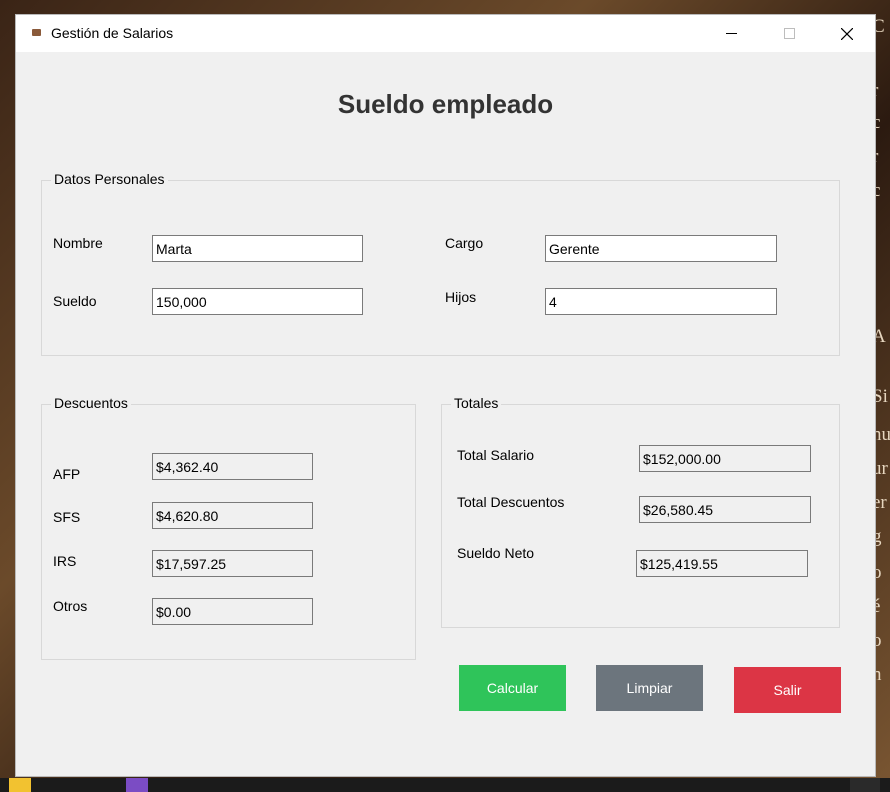 This screenshot has width=890, height=792. Describe the element at coordinates (67, 517) in the screenshot. I see `sfs-label: SFS` at that location.